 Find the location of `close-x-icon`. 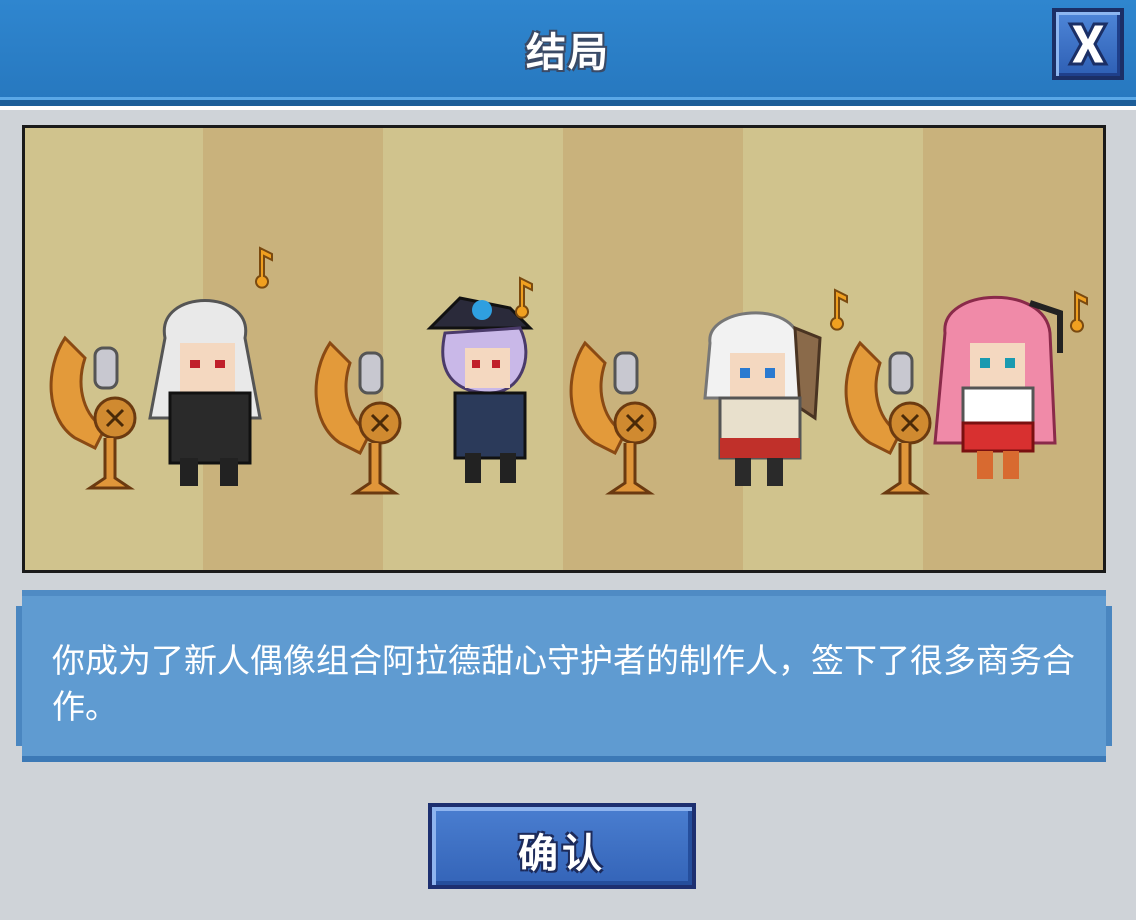

close-x-icon is located at coordinates (1088, 44).